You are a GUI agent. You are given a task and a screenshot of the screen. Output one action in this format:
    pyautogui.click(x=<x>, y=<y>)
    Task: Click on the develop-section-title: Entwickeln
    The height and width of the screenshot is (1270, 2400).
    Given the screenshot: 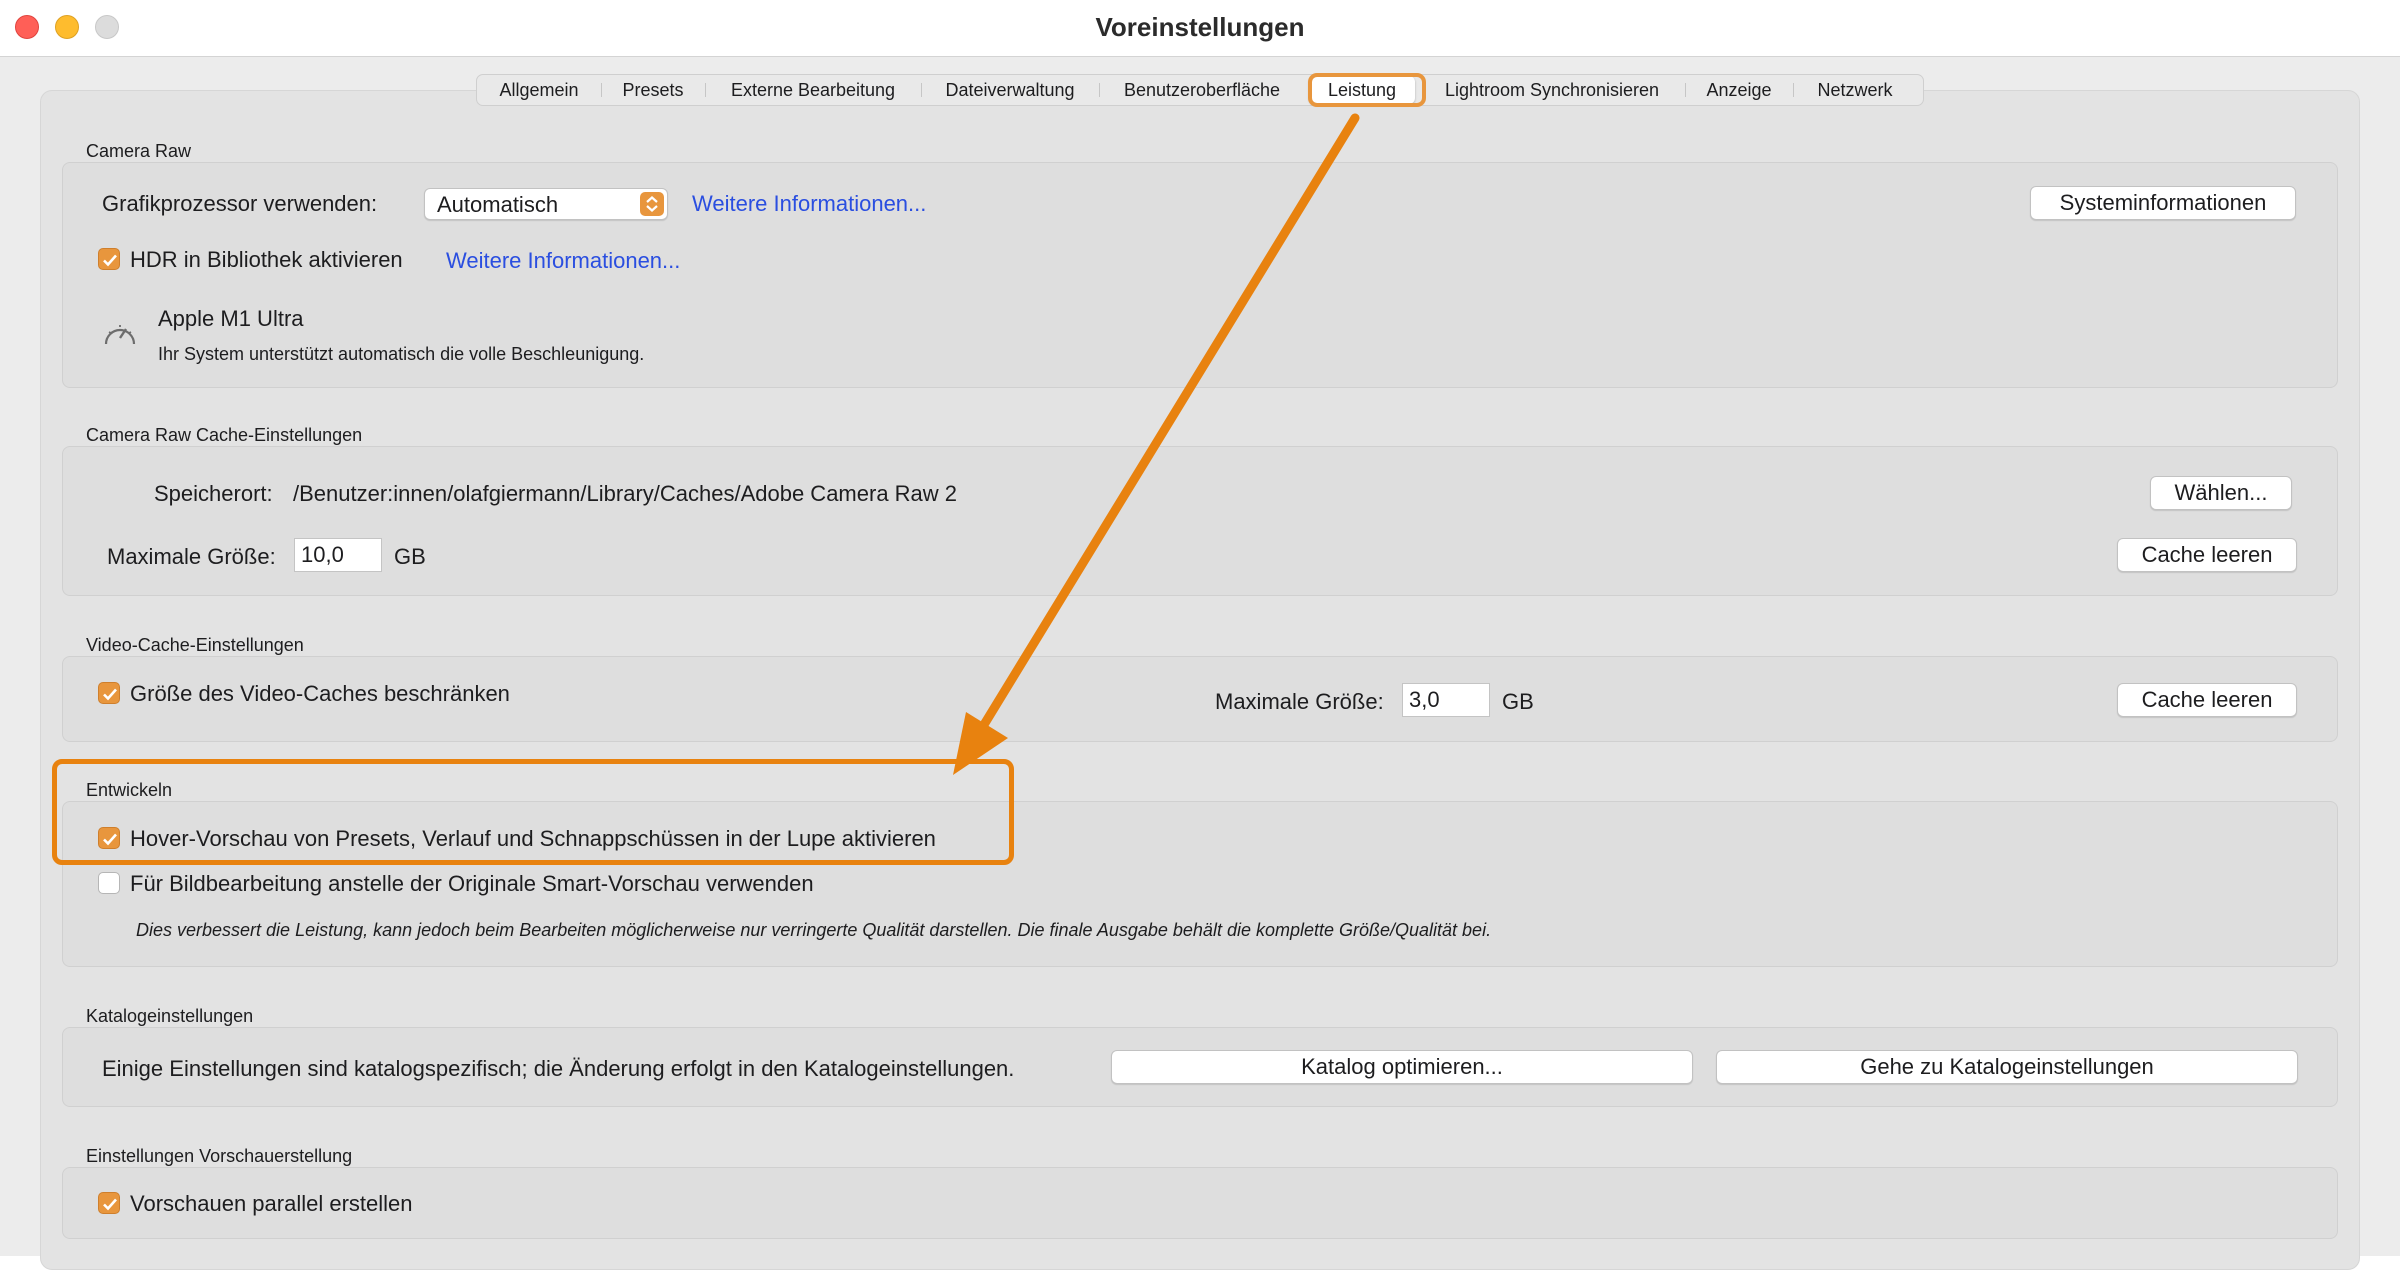 What is the action you would take?
    pyautogui.click(x=129, y=790)
    